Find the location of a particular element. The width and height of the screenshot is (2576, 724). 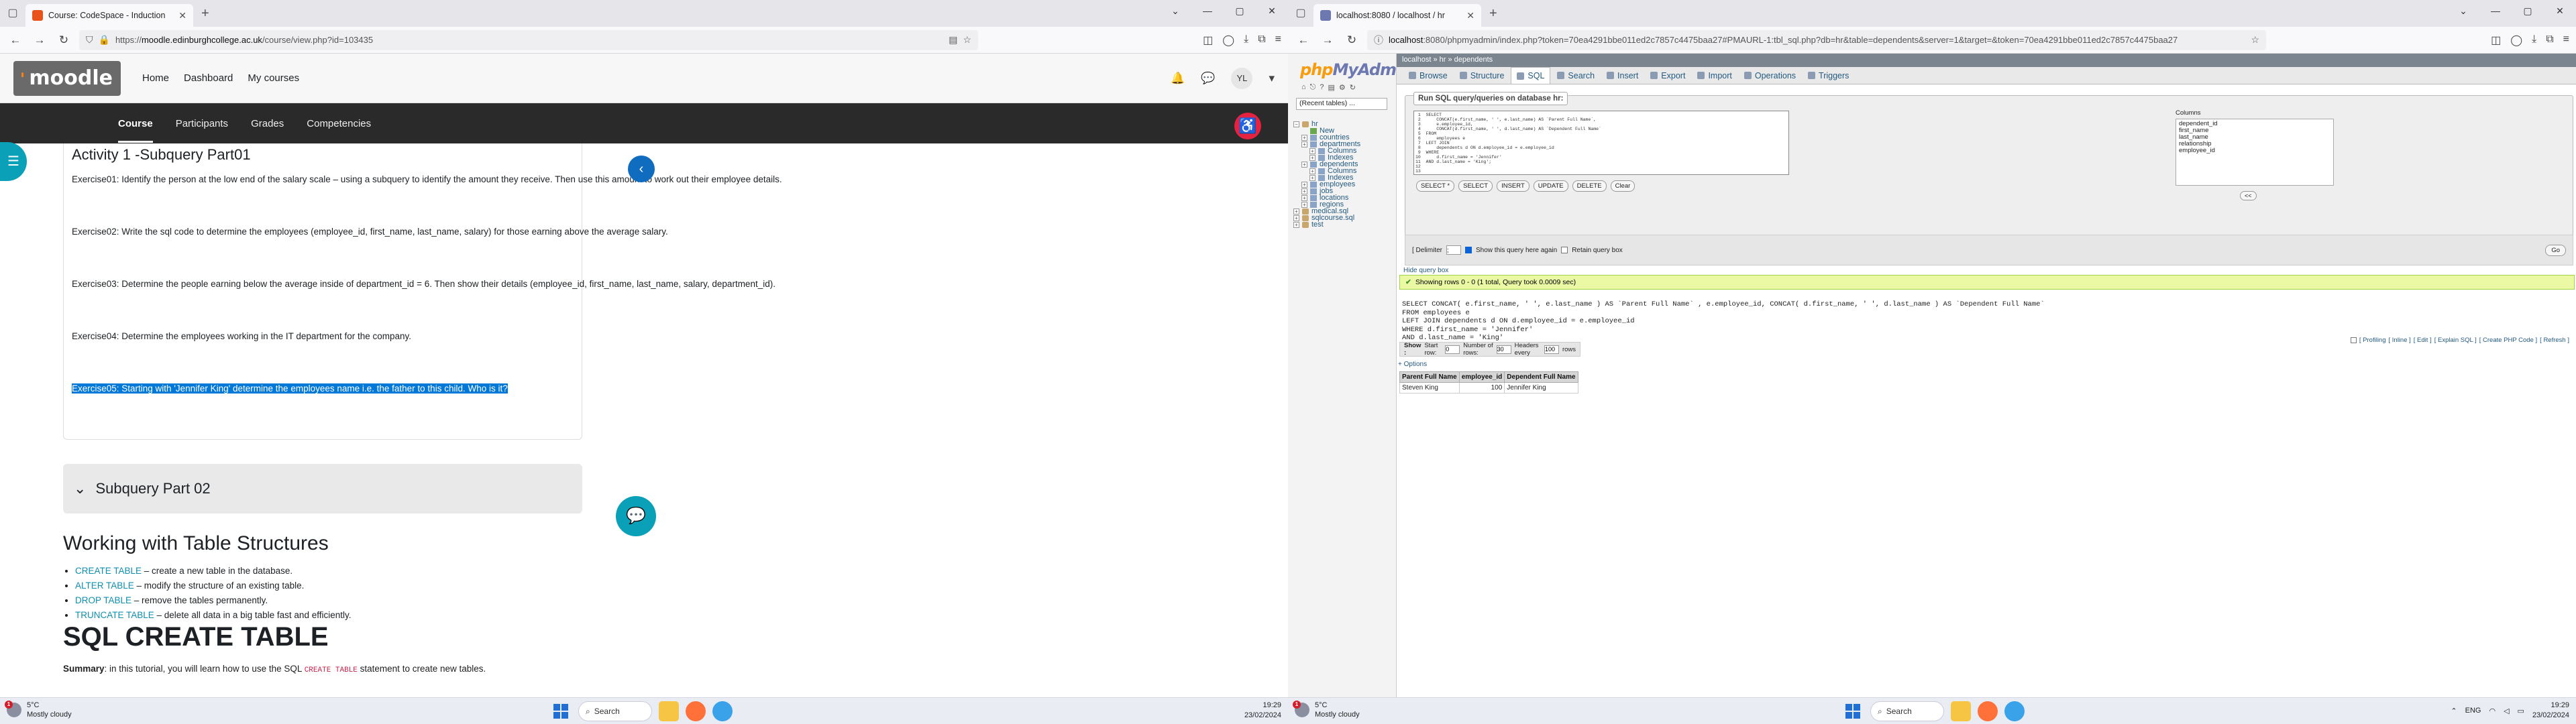

tab-export: Export is located at coordinates (1667, 75).